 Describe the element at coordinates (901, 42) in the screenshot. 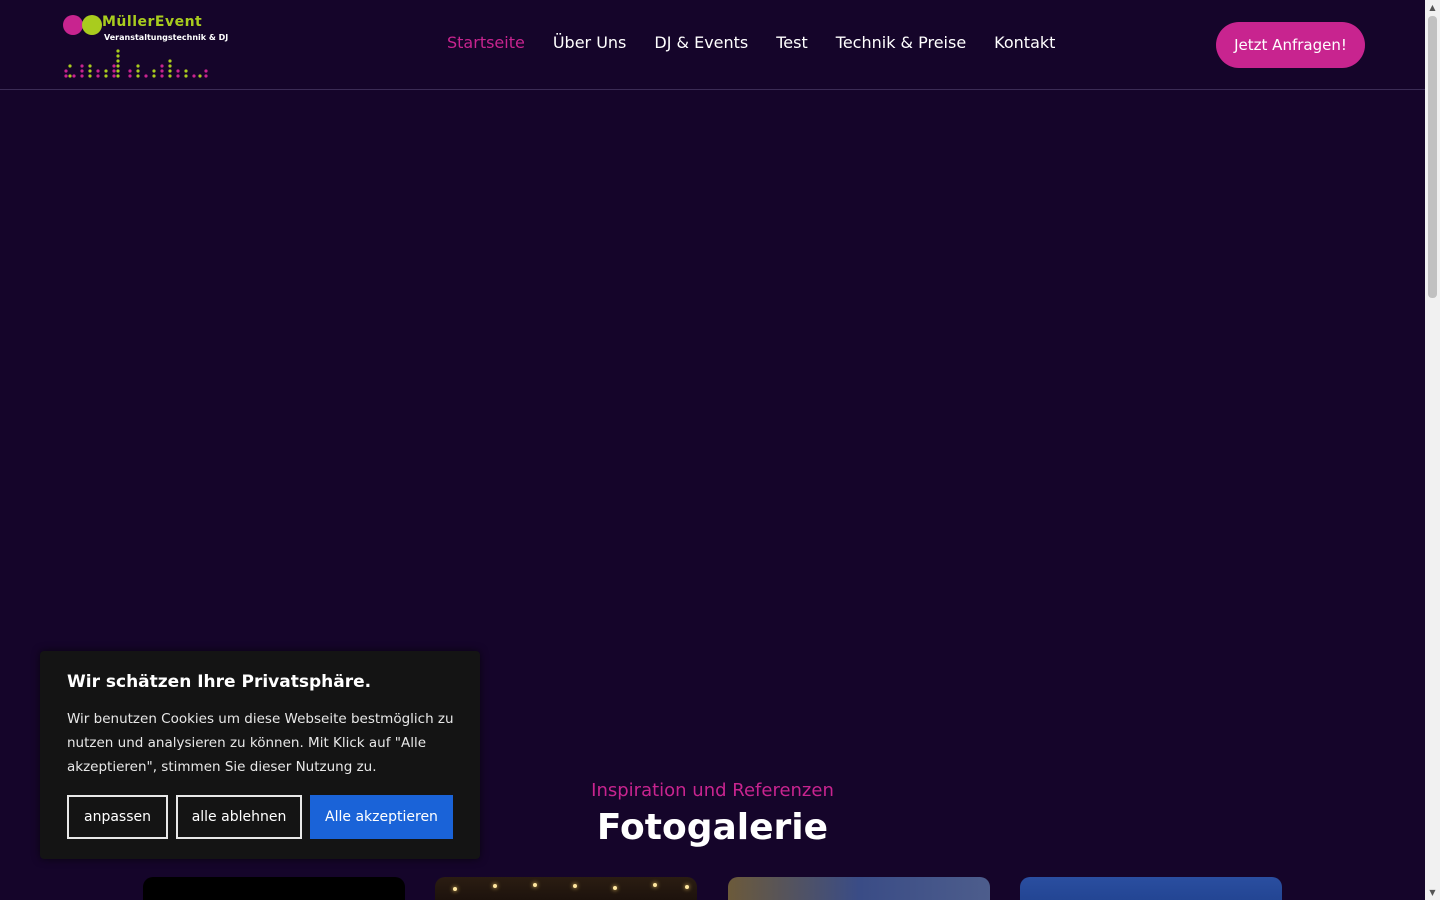

I see `nav-item-technik-preise: Technik & Preise` at that location.